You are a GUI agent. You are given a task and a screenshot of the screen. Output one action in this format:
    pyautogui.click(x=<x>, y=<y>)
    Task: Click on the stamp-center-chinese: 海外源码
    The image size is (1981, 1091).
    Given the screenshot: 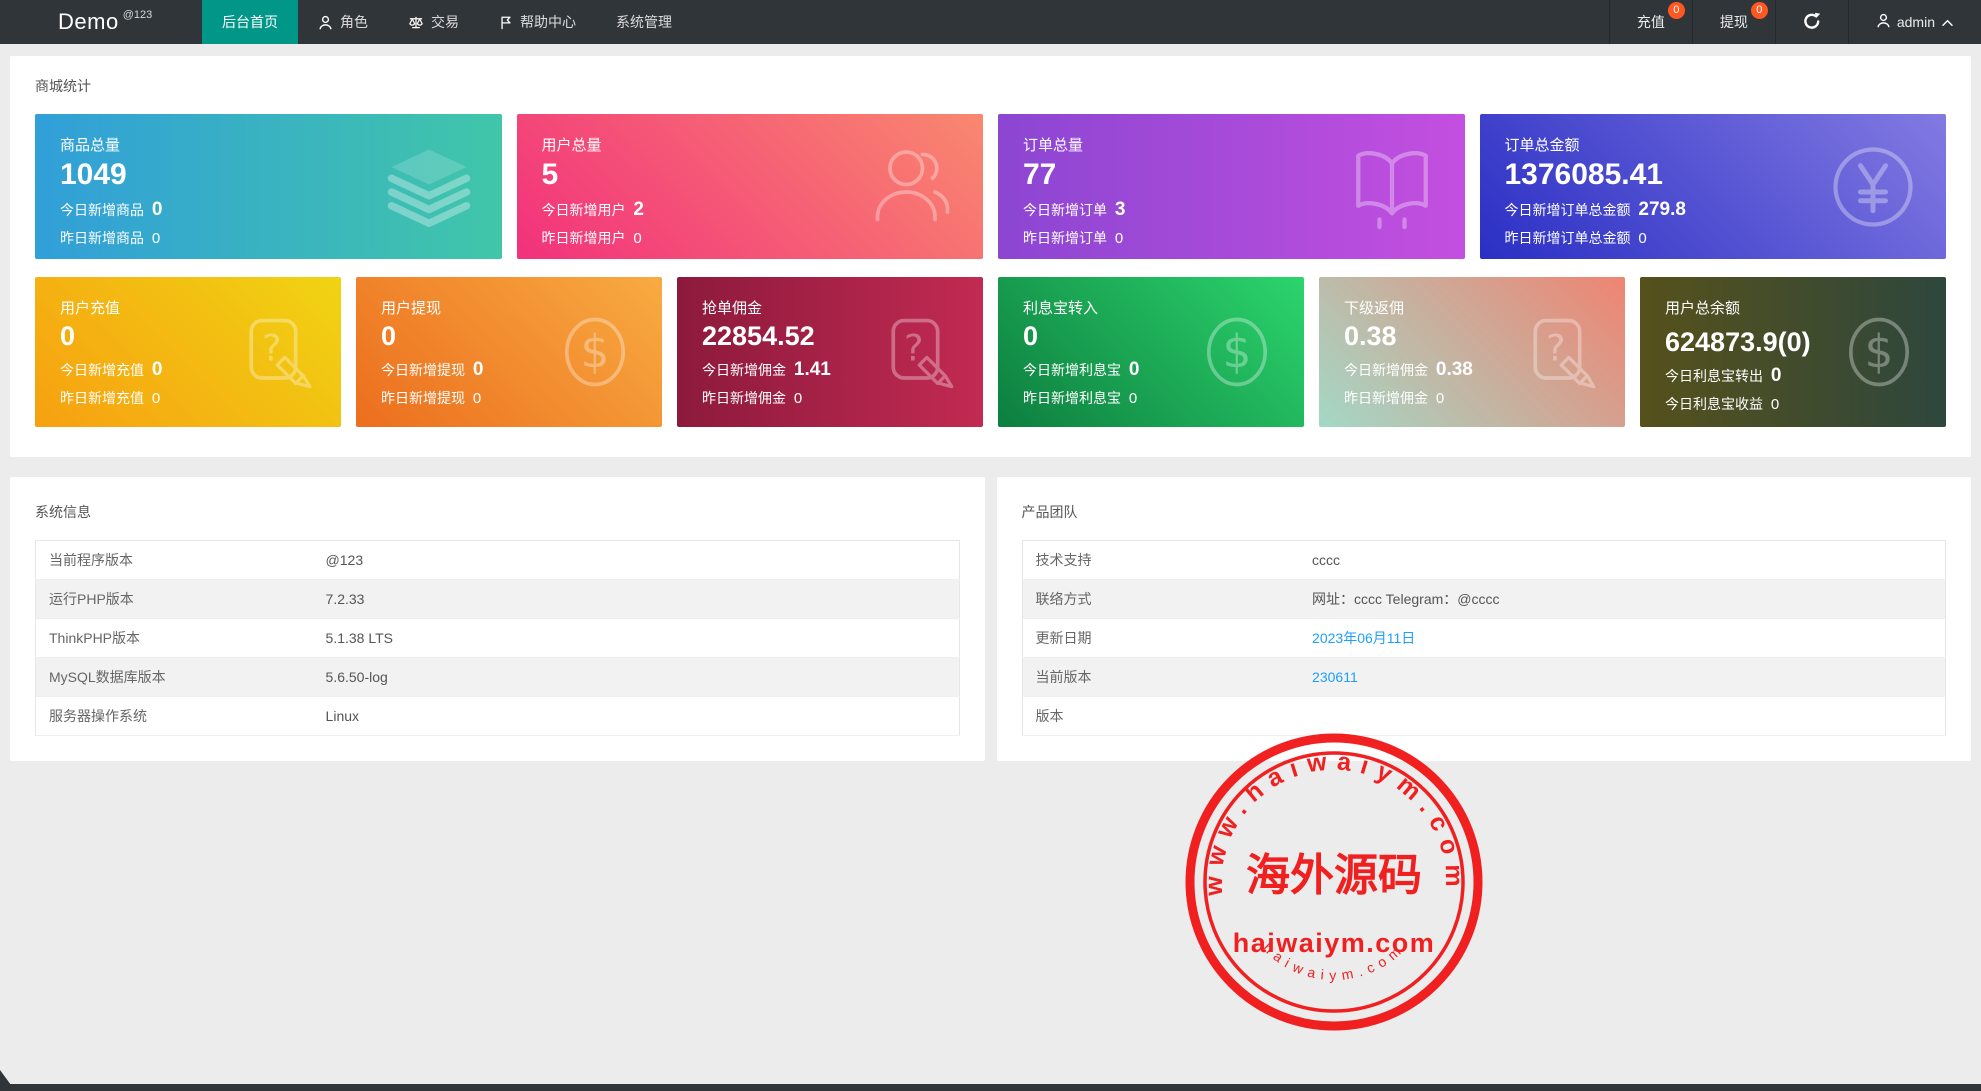 What is the action you would take?
    pyautogui.click(x=1334, y=875)
    